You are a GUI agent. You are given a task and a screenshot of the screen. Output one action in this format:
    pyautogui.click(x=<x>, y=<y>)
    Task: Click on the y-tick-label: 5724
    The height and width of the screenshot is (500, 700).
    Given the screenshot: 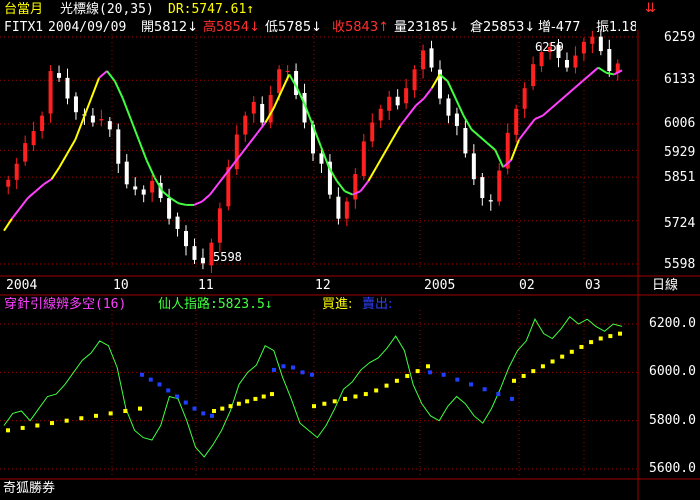 What is the action you would take?
    pyautogui.click(x=680, y=223)
    